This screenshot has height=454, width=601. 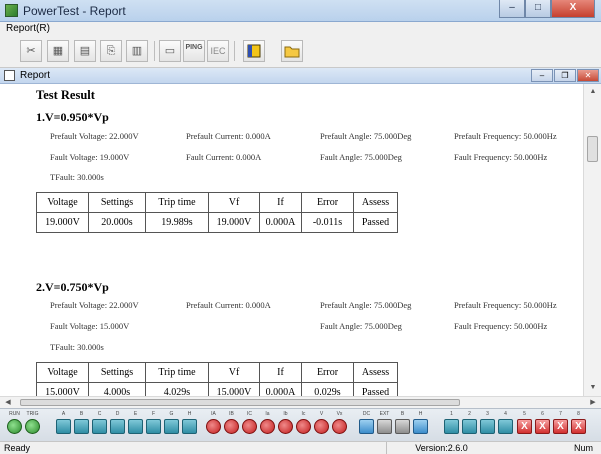 What do you see at coordinates (300, 76) in the screenshot?
I see `report-window-title-bar: Report – ❐ ✕` at bounding box center [300, 76].